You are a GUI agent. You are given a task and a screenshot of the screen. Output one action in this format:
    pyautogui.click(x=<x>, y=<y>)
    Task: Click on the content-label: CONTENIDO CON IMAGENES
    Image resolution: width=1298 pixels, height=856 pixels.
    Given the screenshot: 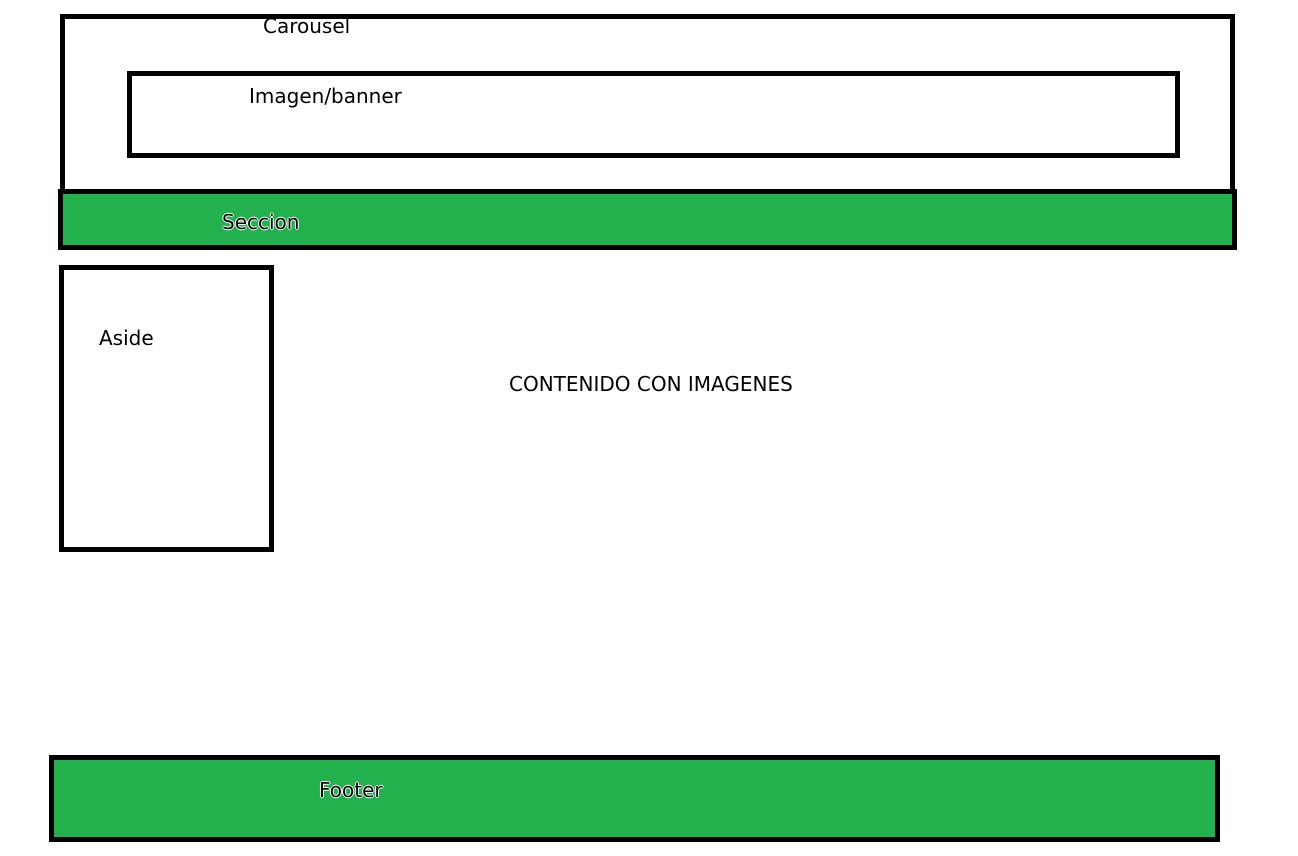 What is the action you would take?
    pyautogui.click(x=651, y=384)
    